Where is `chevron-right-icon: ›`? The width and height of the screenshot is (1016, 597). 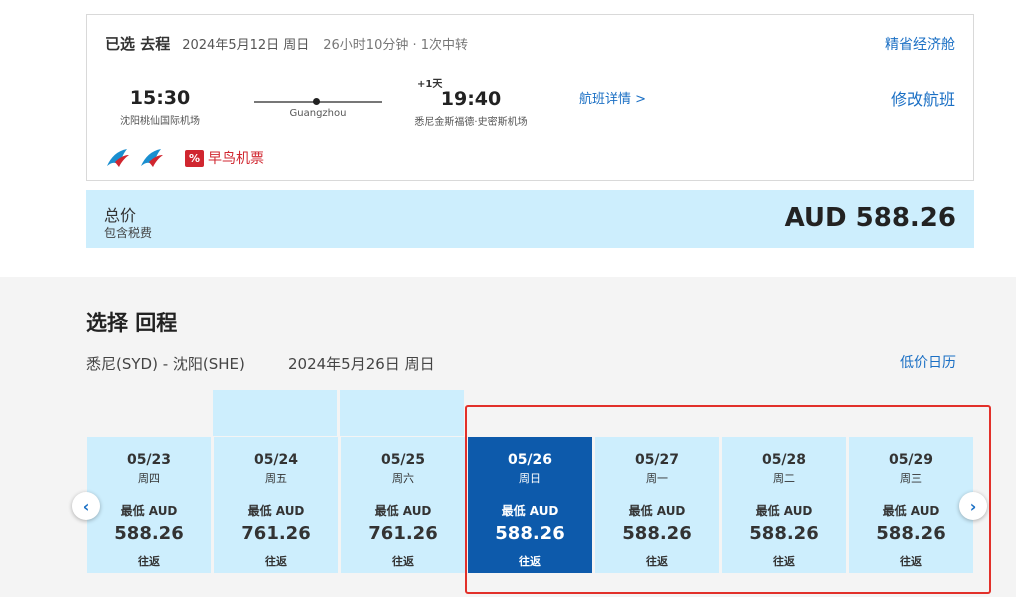 chevron-right-icon: › is located at coordinates (973, 506).